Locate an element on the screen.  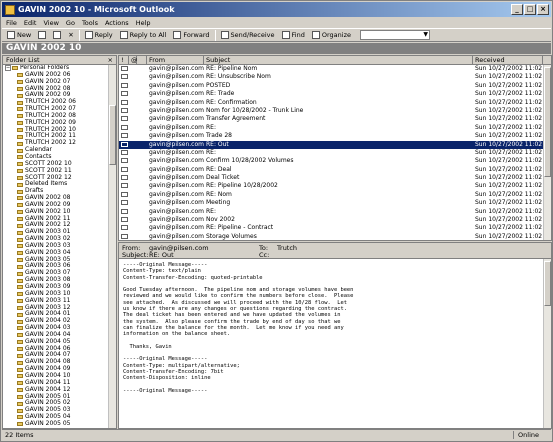
menu-view: View is located at coordinates (50, 23).